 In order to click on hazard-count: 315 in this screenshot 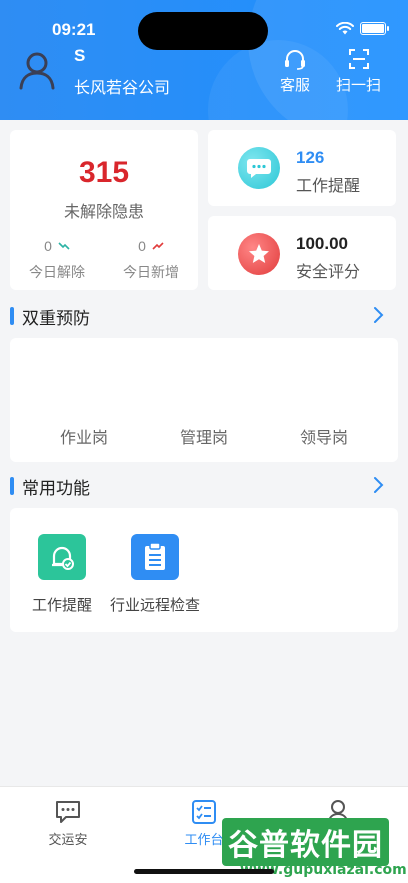, I will do `click(104, 172)`.